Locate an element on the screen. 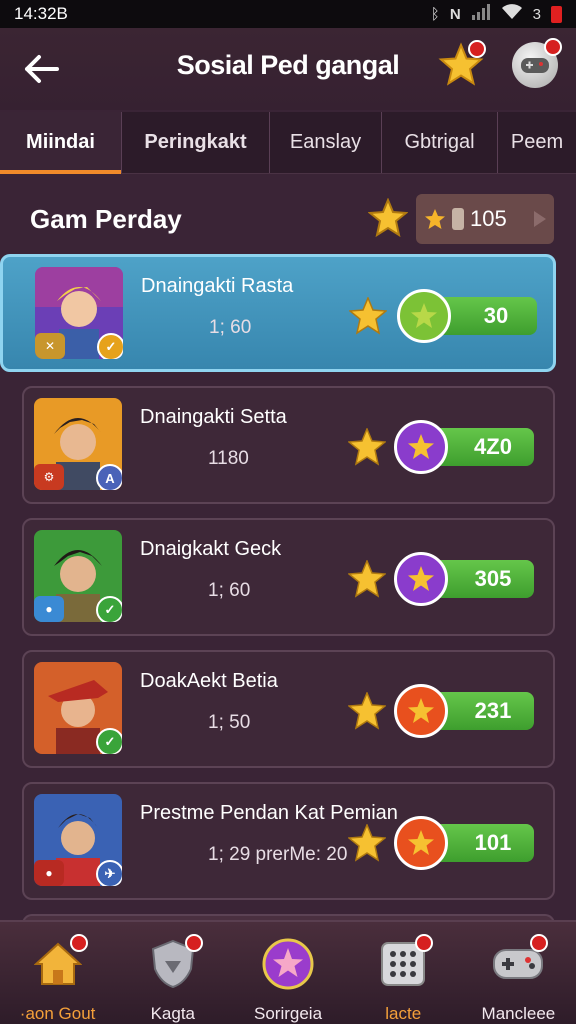  nav-home: ·aon Gout is located at coordinates (57, 973).